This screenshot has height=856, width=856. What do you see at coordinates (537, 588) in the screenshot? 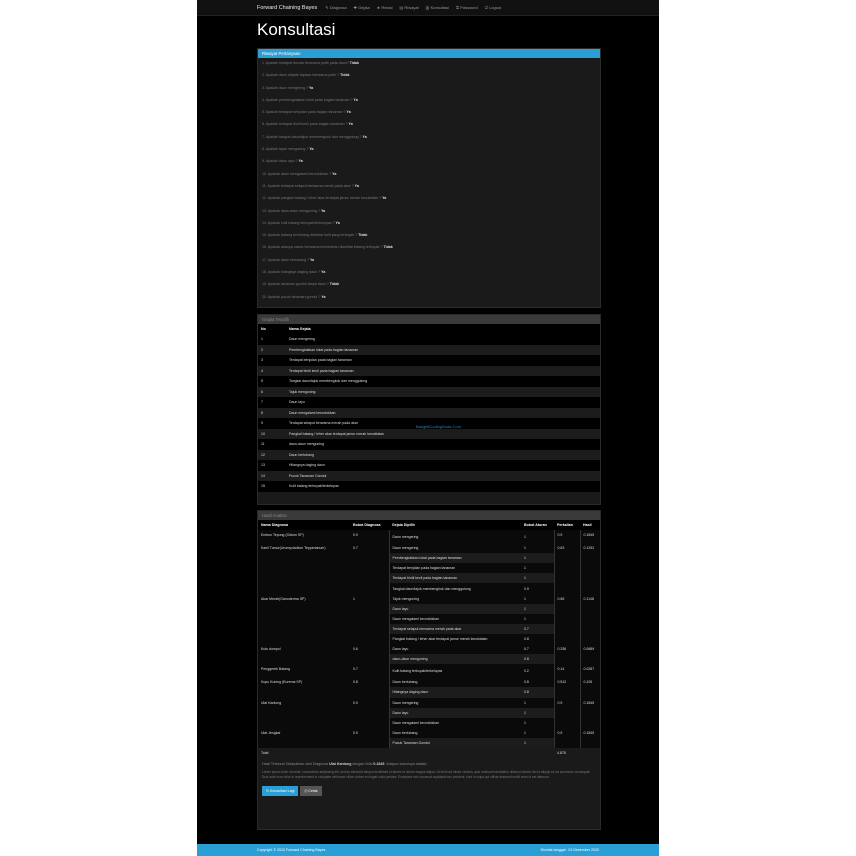
I see `bobot-aturan: 0.9` at bounding box center [537, 588].